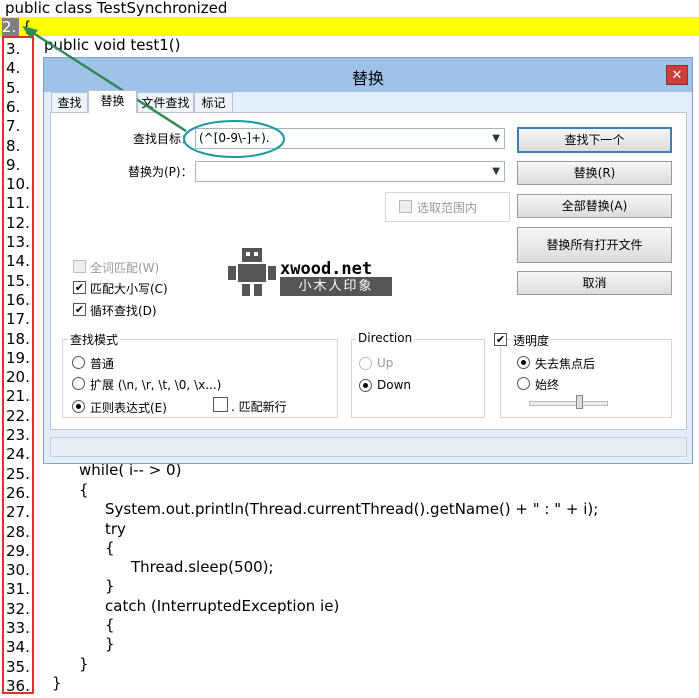 Image resolution: width=699 pixels, height=698 pixels. Describe the element at coordinates (18, 454) in the screenshot. I see `line-number: 24.` at that location.